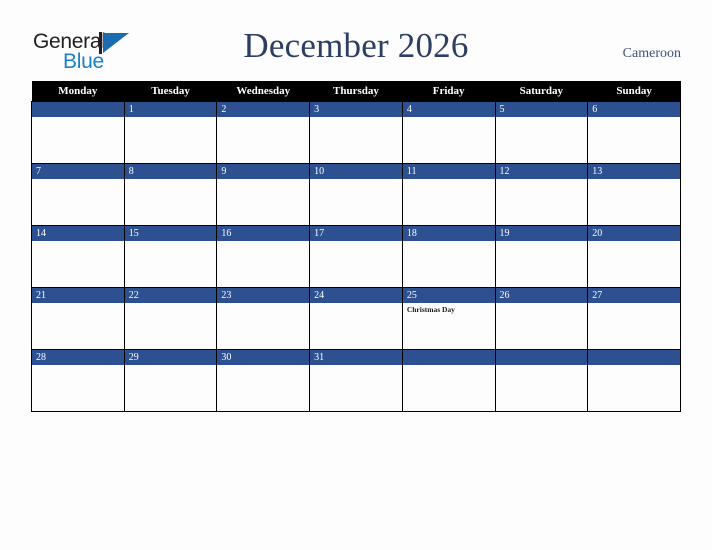  I want to click on calendar-day-cell: 22, so click(170, 318).